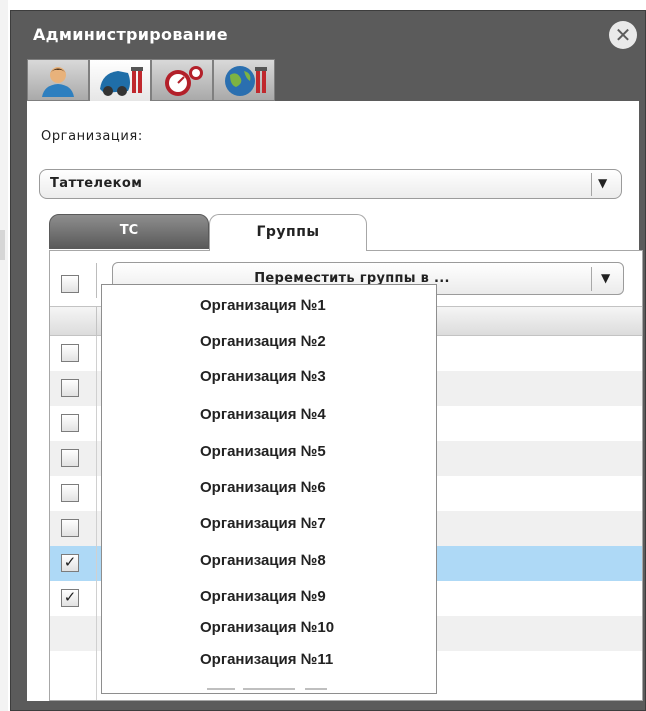 This screenshot has width=646, height=711. Describe the element at coordinates (70, 284) in the screenshot. I see `select-all-checkbox` at that location.